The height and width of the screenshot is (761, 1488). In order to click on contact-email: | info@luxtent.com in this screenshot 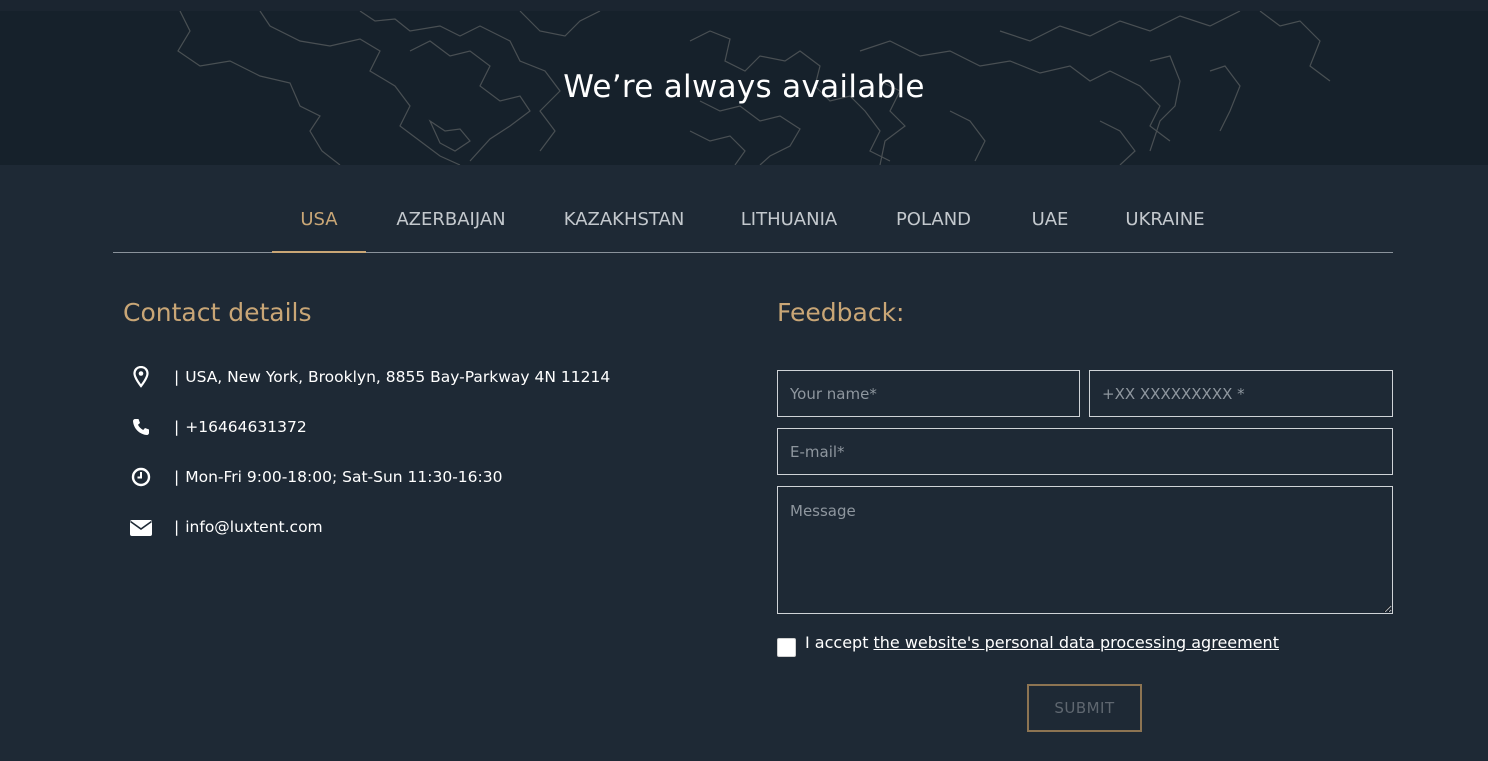, I will do `click(225, 527)`.